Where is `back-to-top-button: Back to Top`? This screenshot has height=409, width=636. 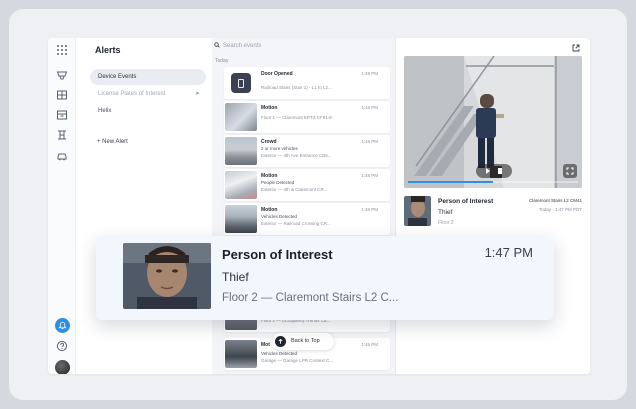
back-to-top-button: Back to Top is located at coordinates (303, 341).